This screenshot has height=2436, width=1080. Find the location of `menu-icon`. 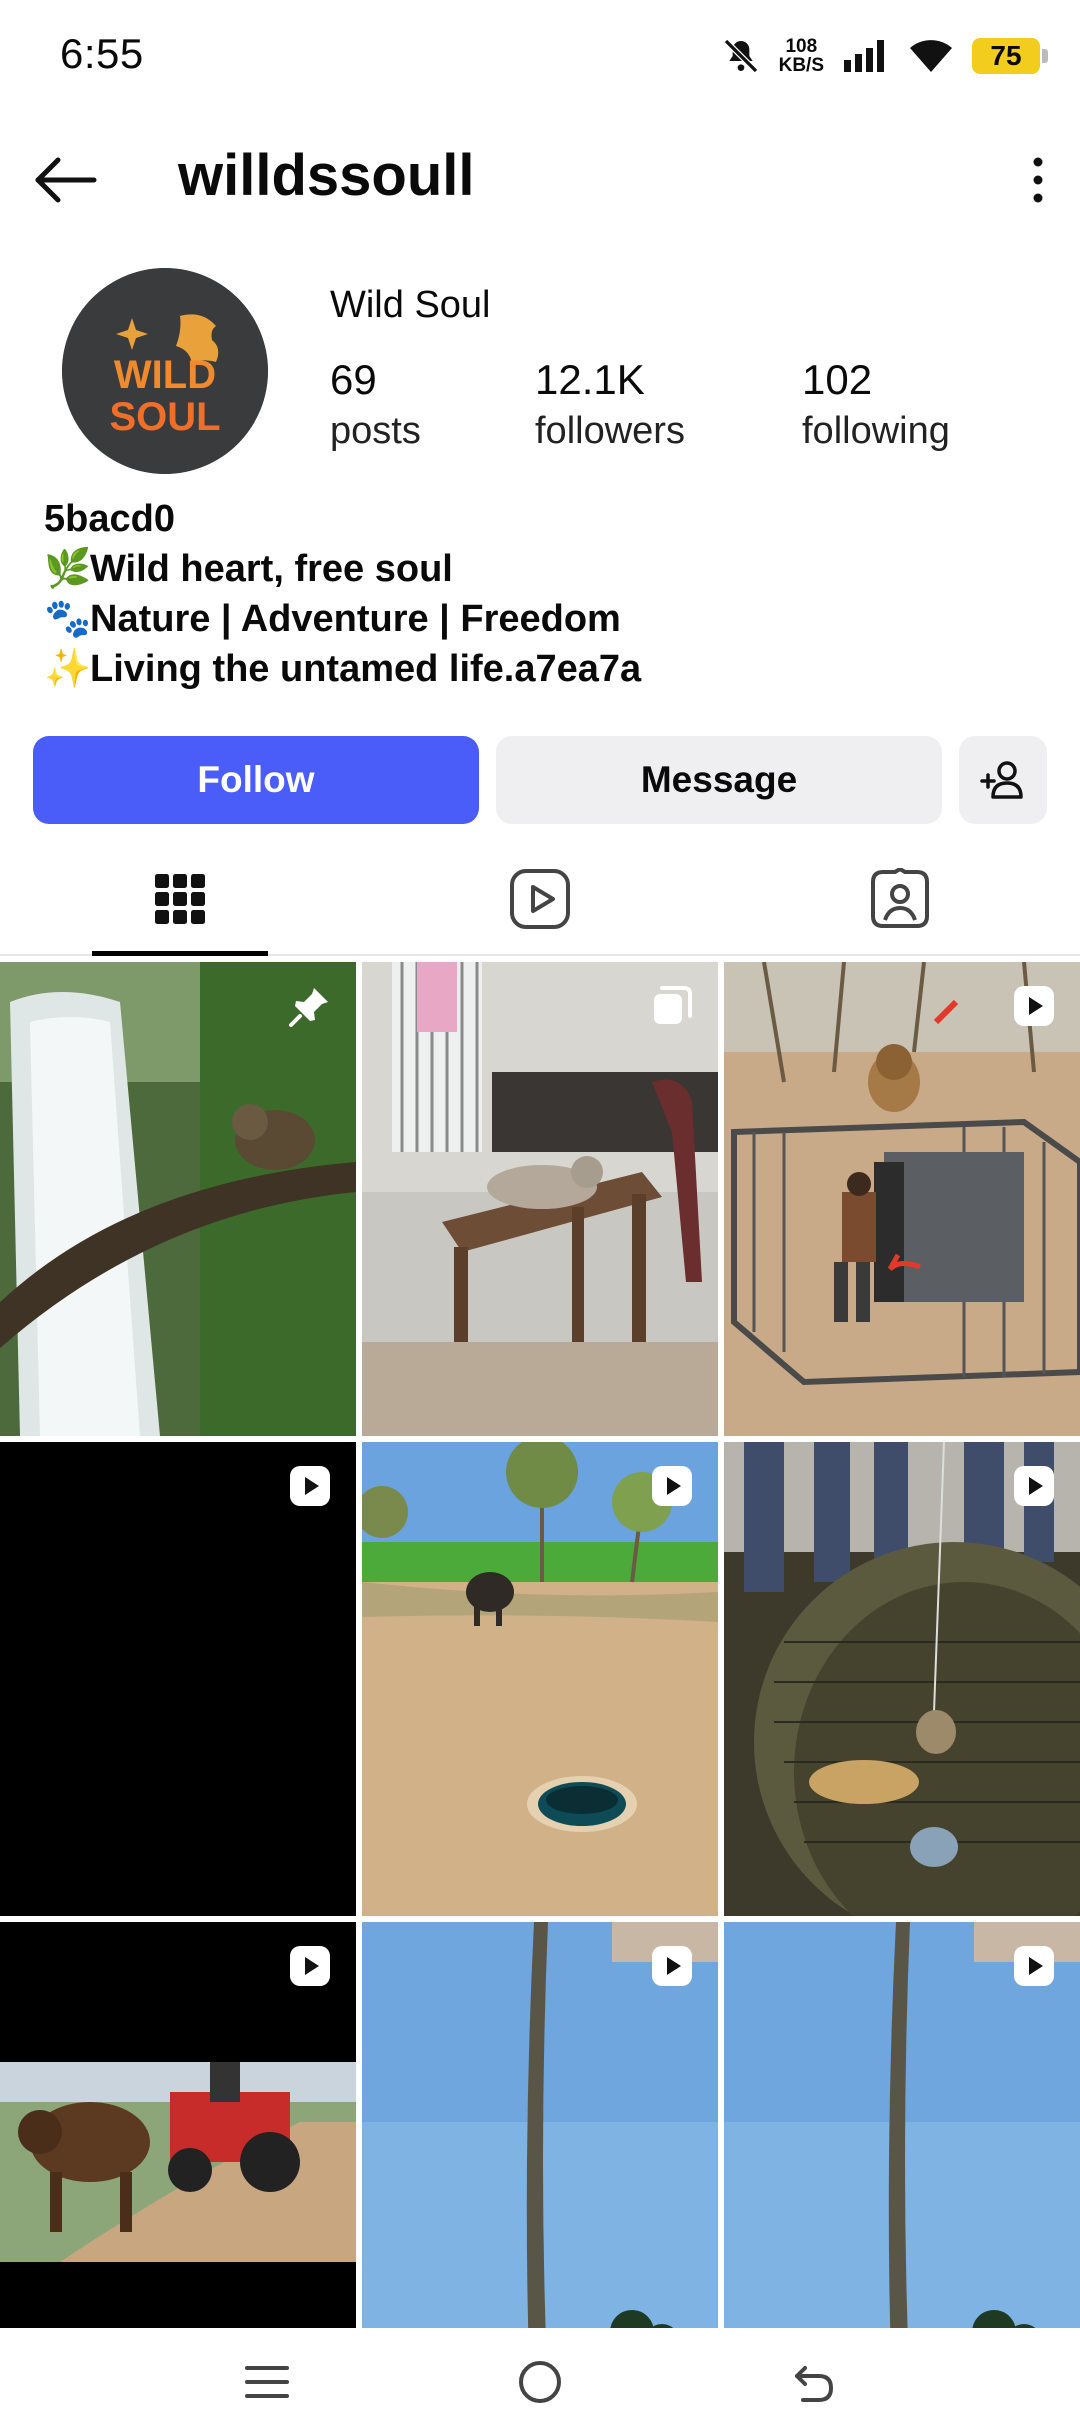

menu-icon is located at coordinates (266, 2382).